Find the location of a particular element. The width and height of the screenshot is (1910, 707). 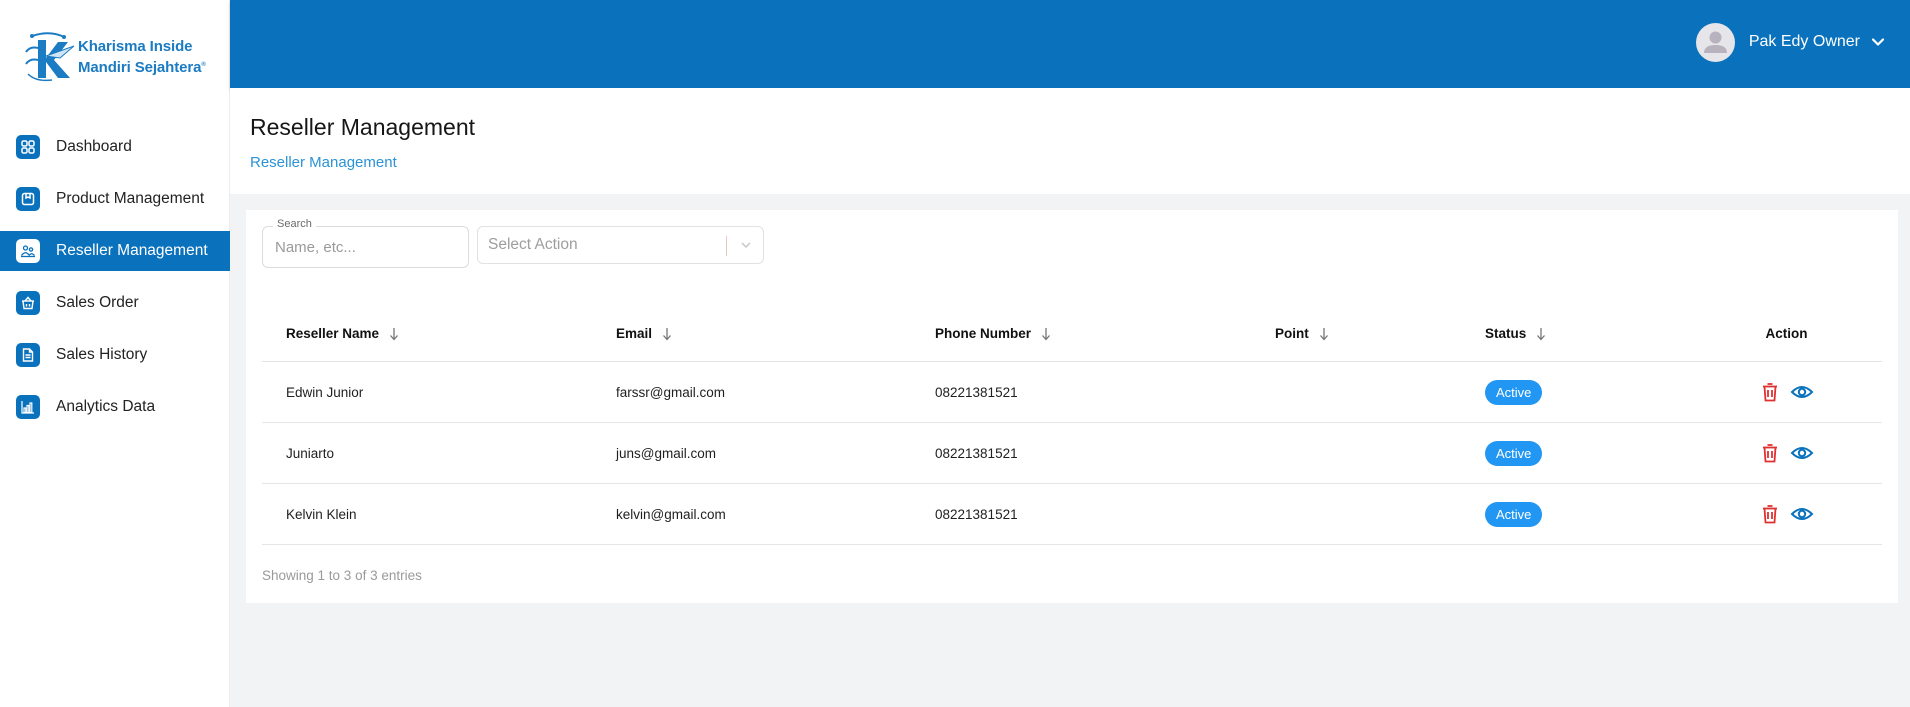

dashboard-grid-icon is located at coordinates (28, 147).